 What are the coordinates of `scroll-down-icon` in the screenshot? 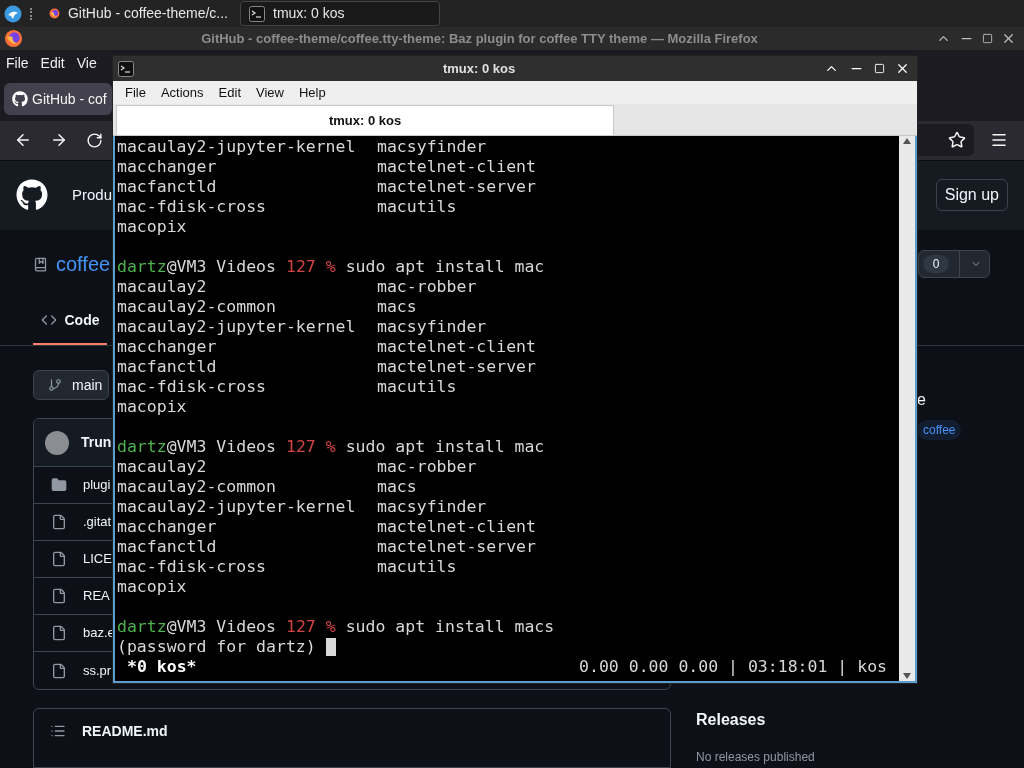 It's located at (907, 676).